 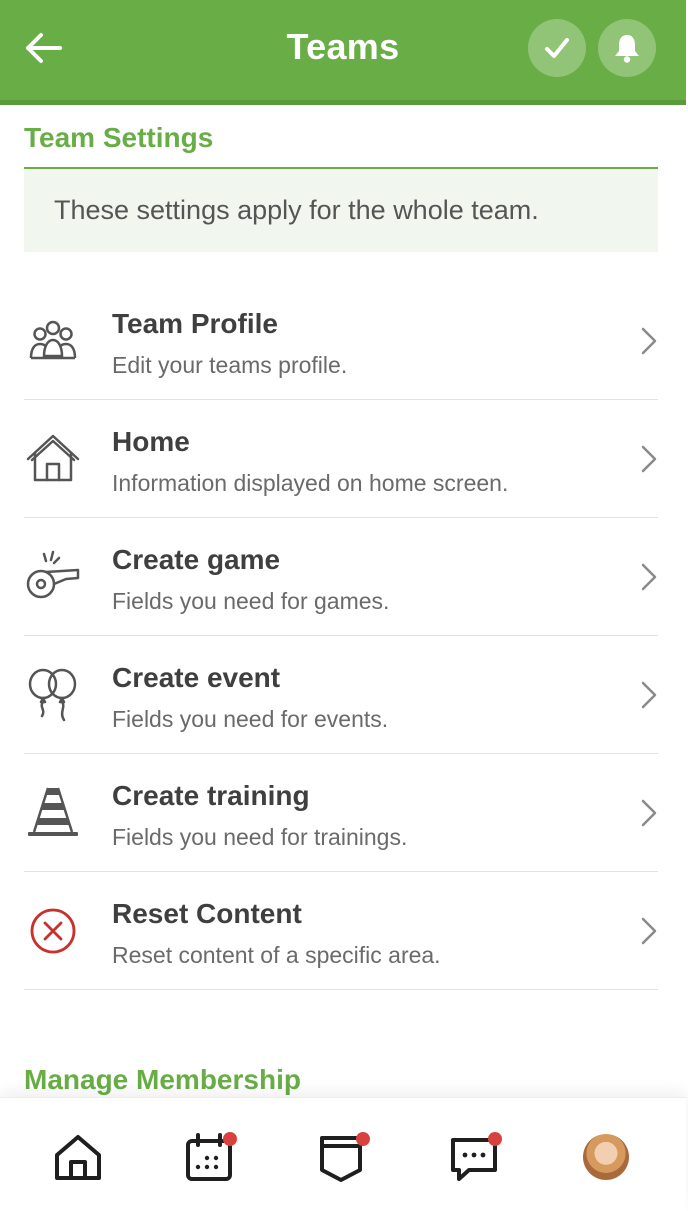 What do you see at coordinates (196, 559) in the screenshot?
I see `menu-item-title: Create game` at bounding box center [196, 559].